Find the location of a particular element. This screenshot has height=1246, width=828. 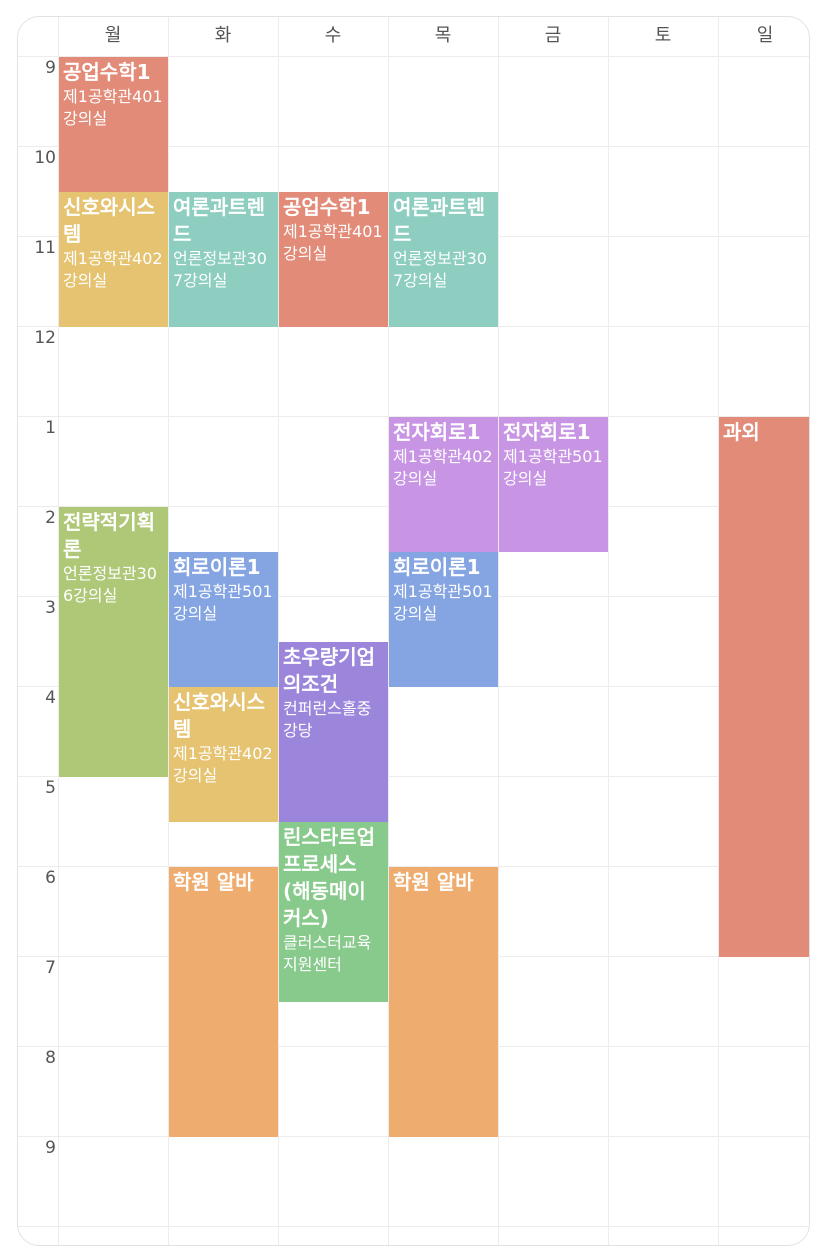

hour-label: 11 is located at coordinates (45, 248).